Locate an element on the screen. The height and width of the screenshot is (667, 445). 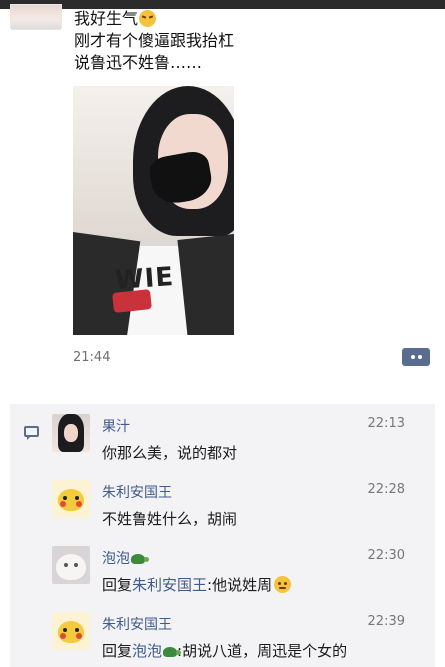
reply-target: 泡泡 is located at coordinates (157, 651).